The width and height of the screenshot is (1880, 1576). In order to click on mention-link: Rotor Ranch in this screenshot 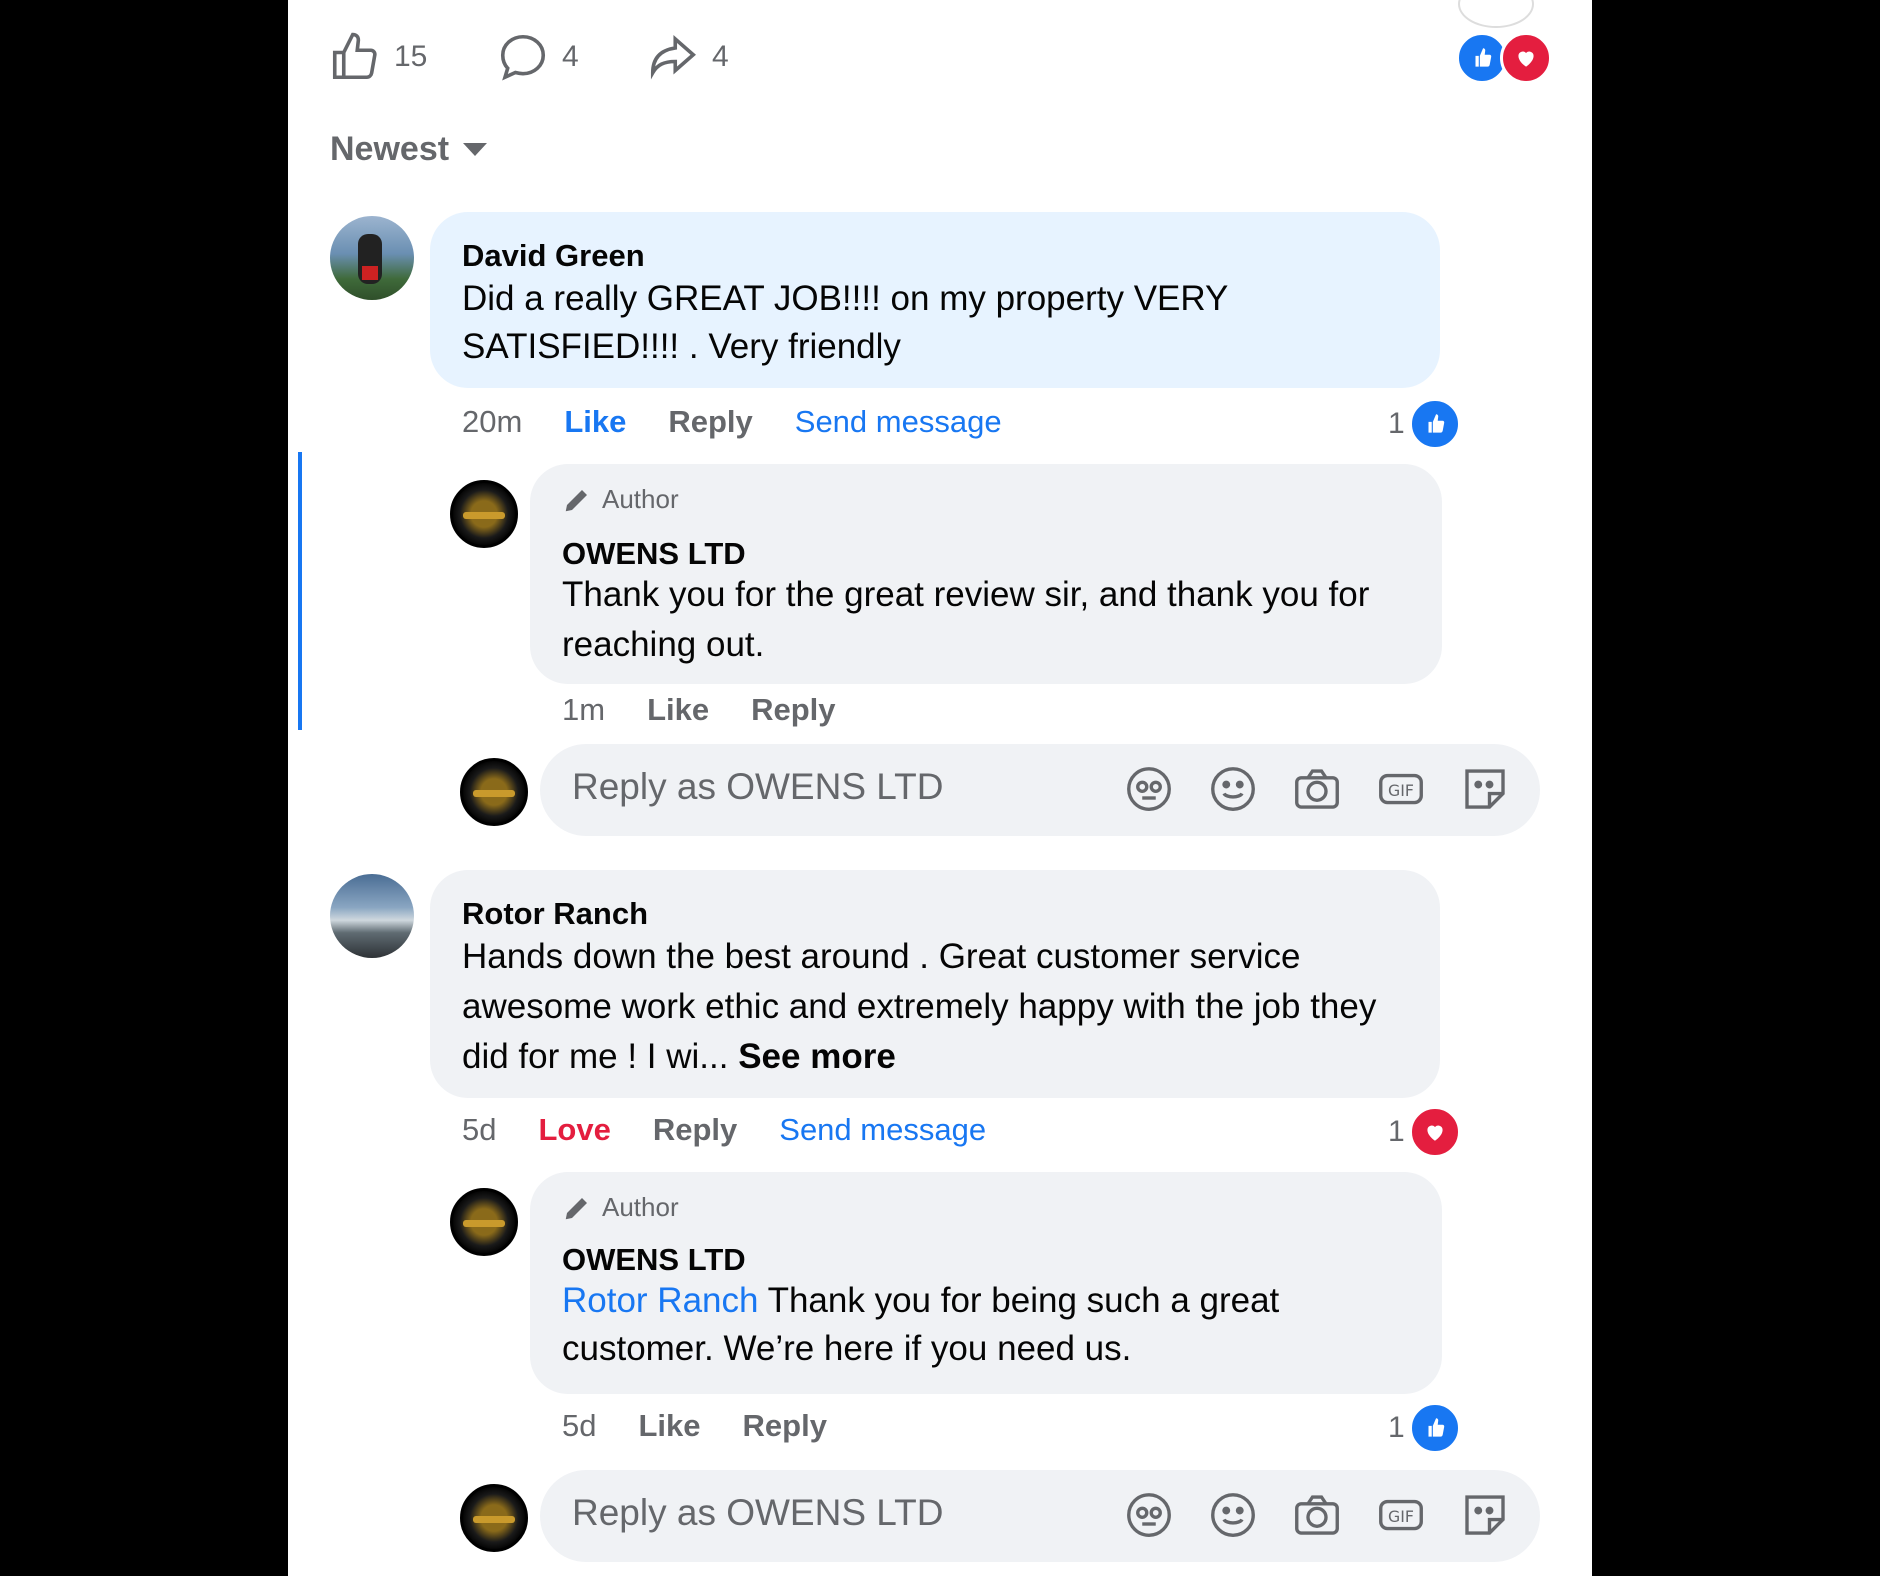, I will do `click(660, 1300)`.